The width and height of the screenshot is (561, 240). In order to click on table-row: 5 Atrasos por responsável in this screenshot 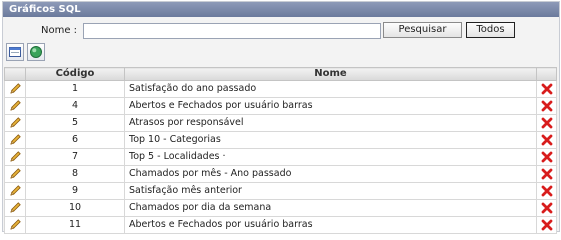, I will do `click(280, 123)`.